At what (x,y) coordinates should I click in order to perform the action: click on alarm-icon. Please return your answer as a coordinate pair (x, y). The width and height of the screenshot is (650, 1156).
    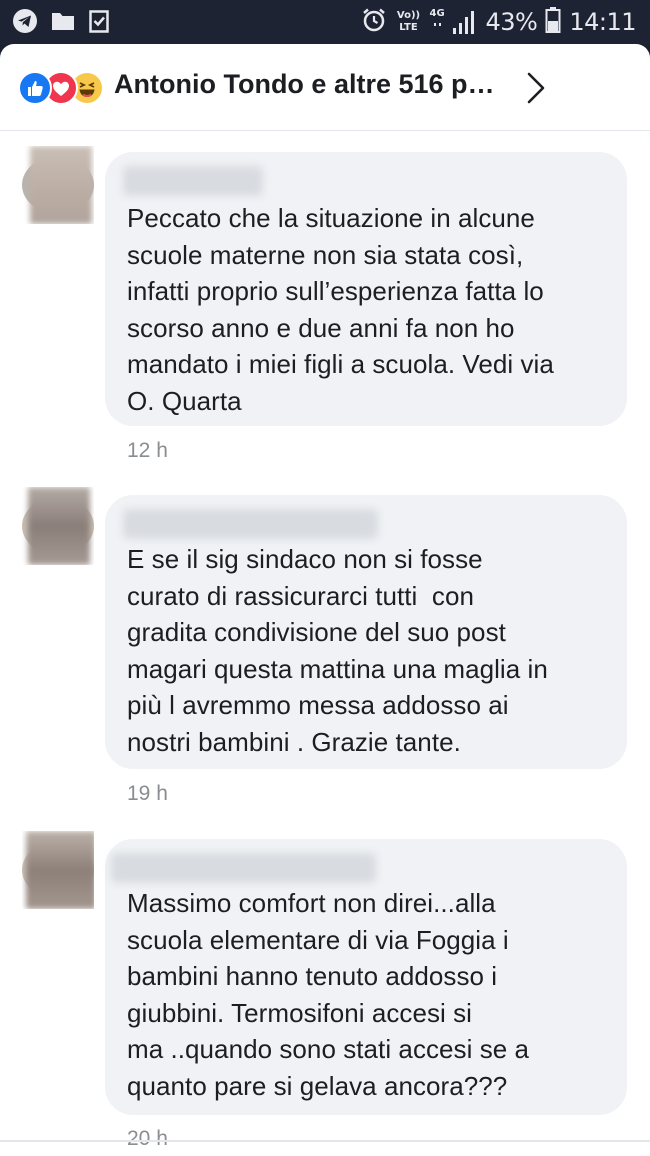
    Looking at the image, I should click on (374, 22).